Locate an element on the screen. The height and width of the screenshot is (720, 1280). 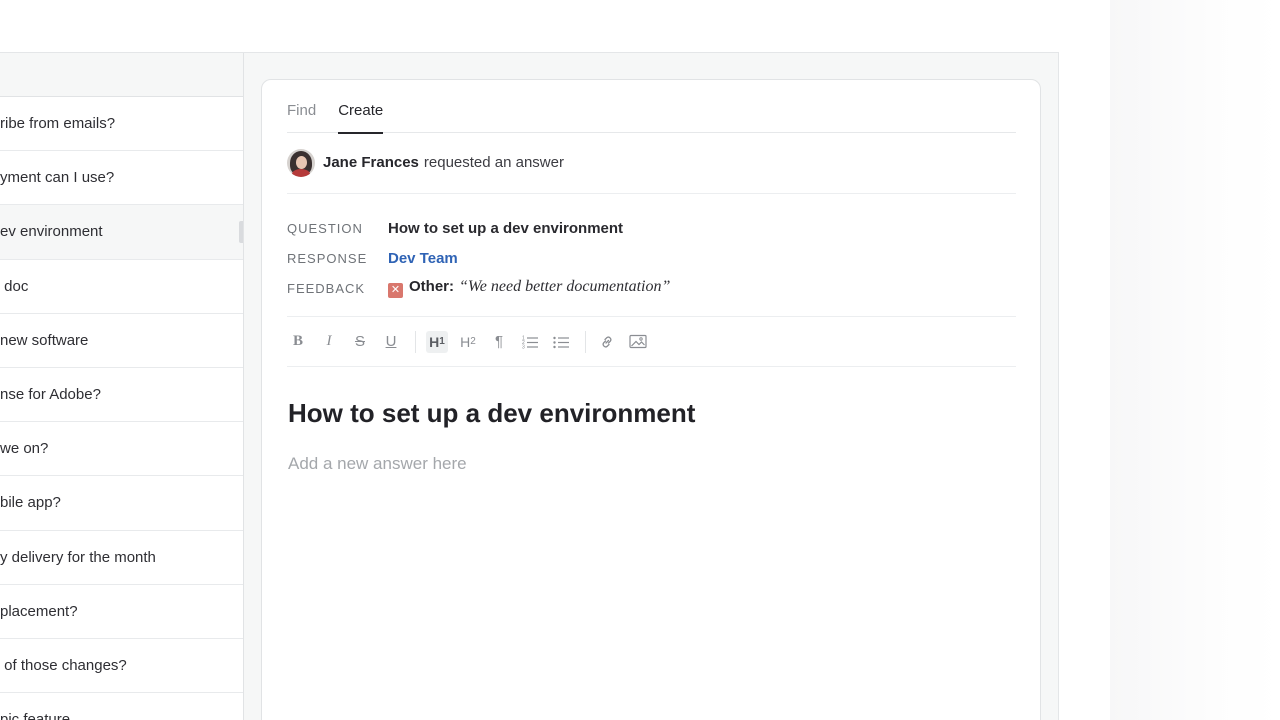
tab-create: Create is located at coordinates (361, 107).